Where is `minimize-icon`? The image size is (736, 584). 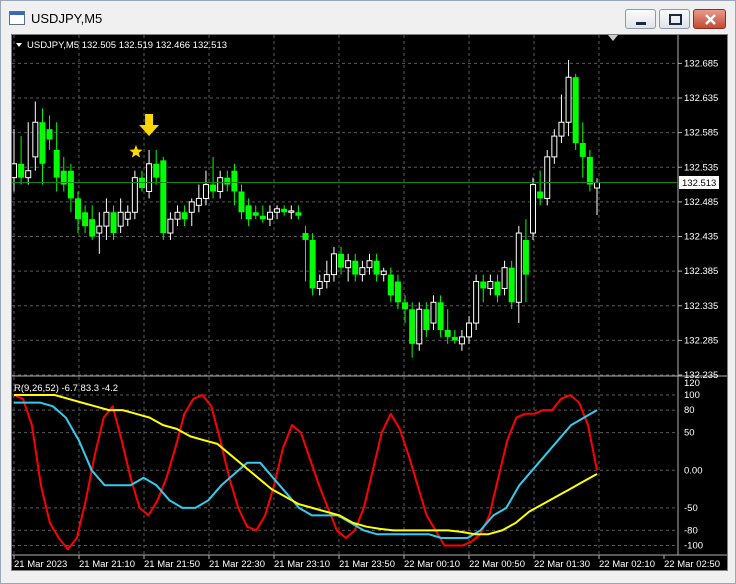 minimize-icon is located at coordinates (641, 23).